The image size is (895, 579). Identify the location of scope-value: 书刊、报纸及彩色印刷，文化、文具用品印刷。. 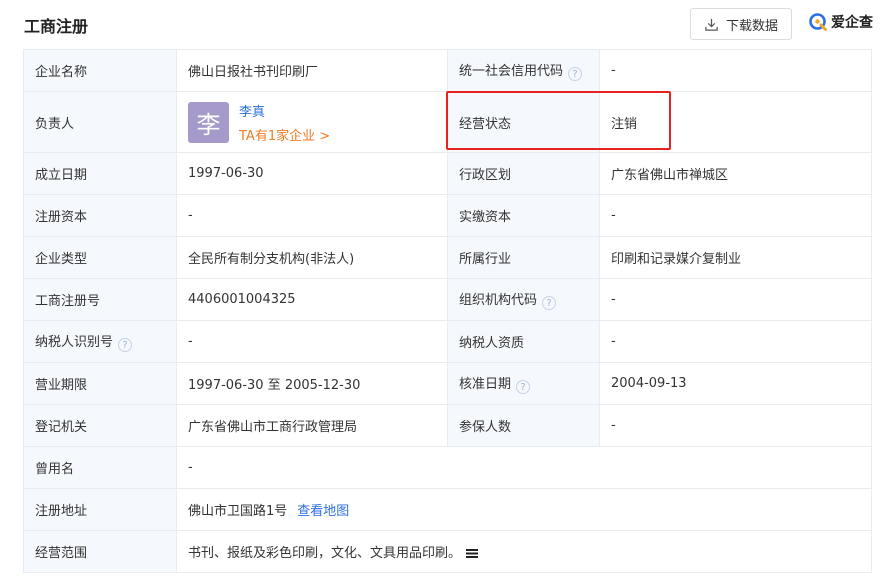
(325, 553).